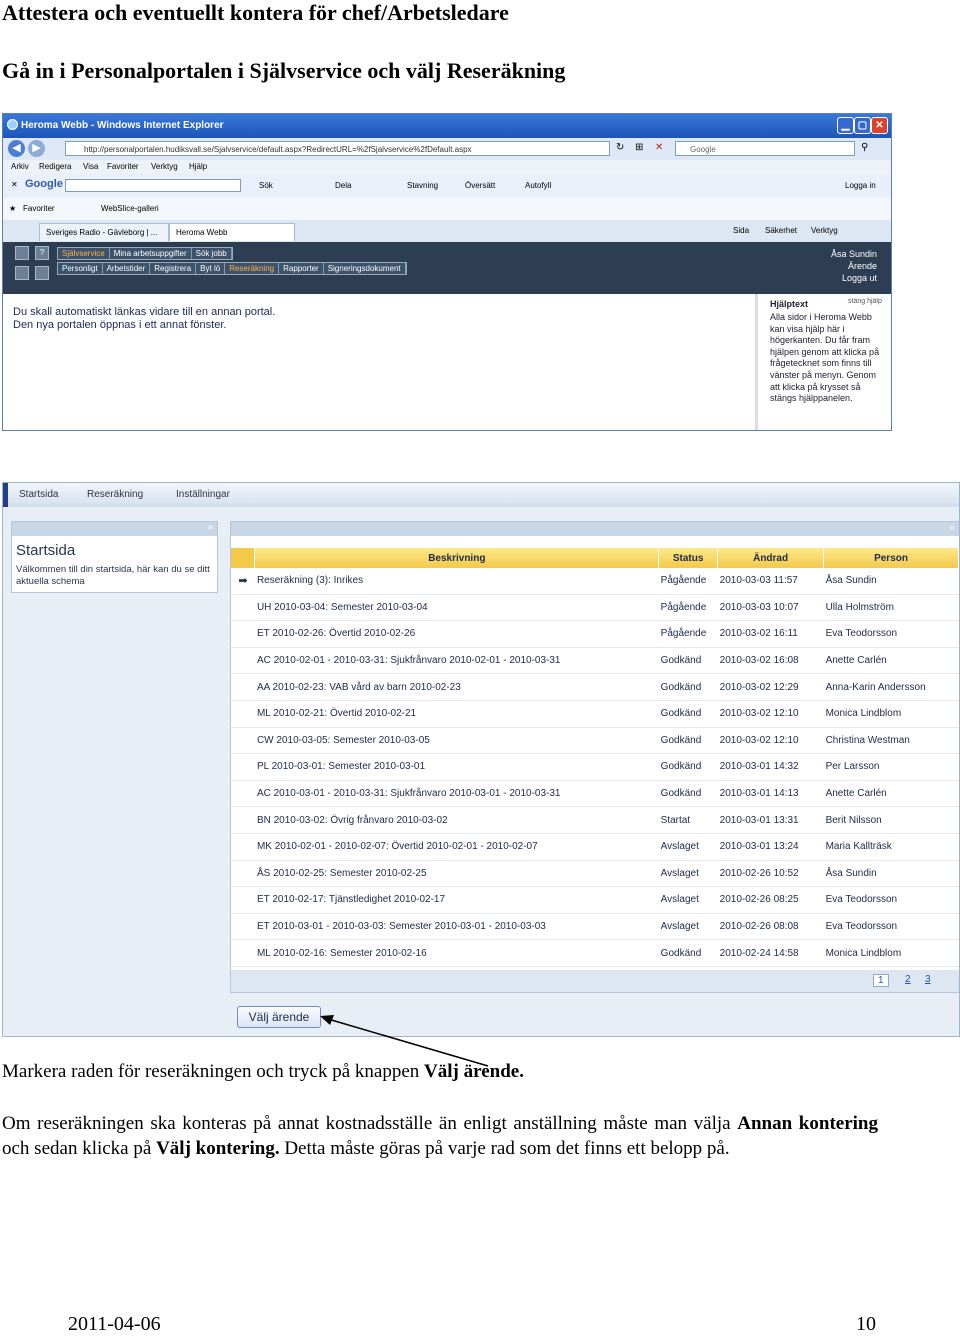 Image resolution: width=960 pixels, height=1336 pixels. I want to click on menu-item: Visa, so click(90, 166).